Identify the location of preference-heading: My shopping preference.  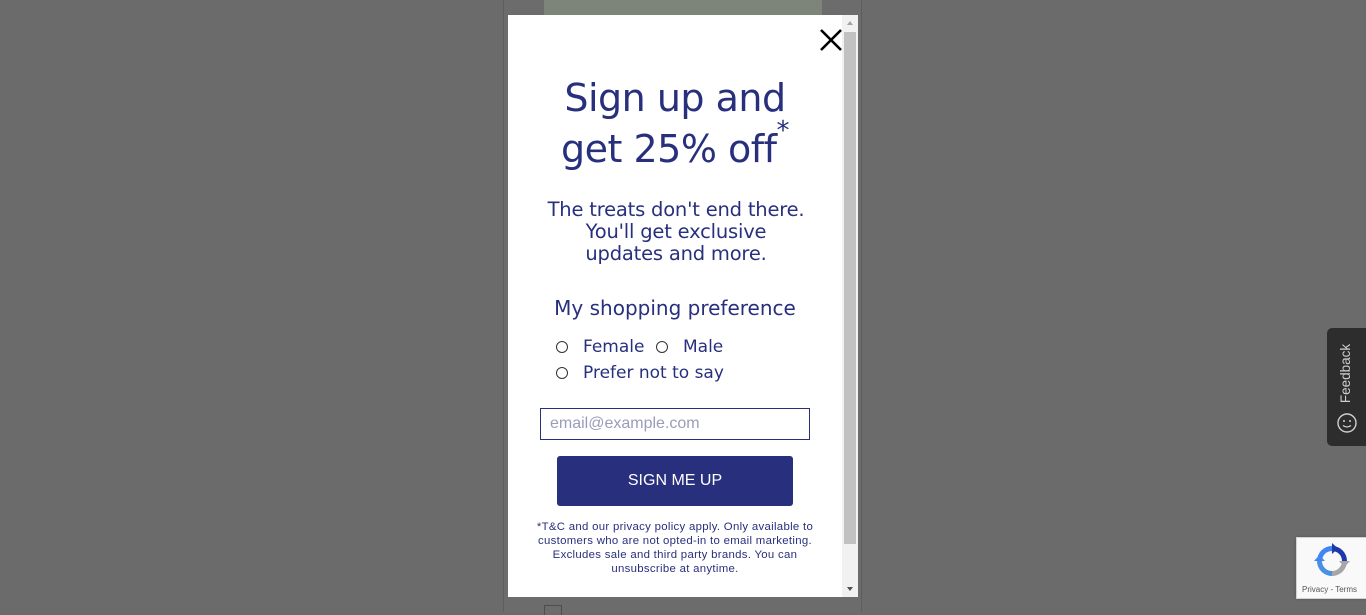
(675, 308).